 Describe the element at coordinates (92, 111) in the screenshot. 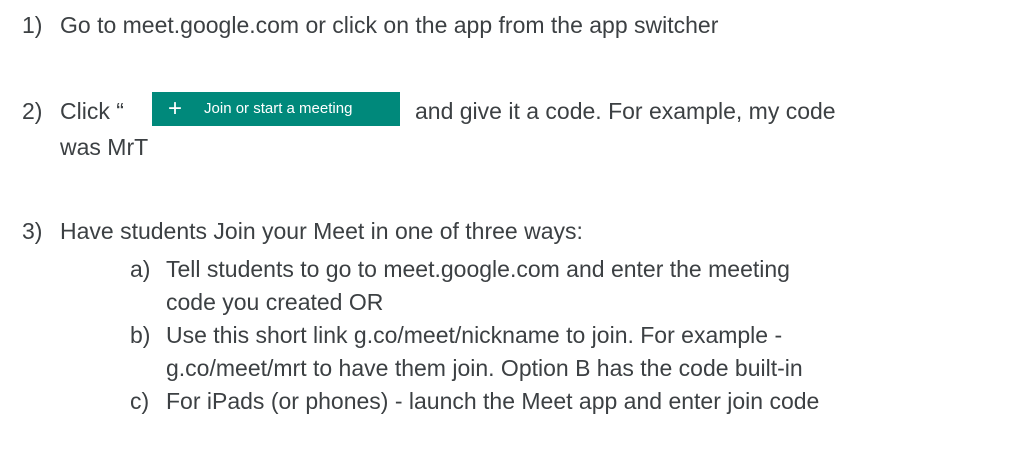

I see `step-2-prefix: Click “` at that location.